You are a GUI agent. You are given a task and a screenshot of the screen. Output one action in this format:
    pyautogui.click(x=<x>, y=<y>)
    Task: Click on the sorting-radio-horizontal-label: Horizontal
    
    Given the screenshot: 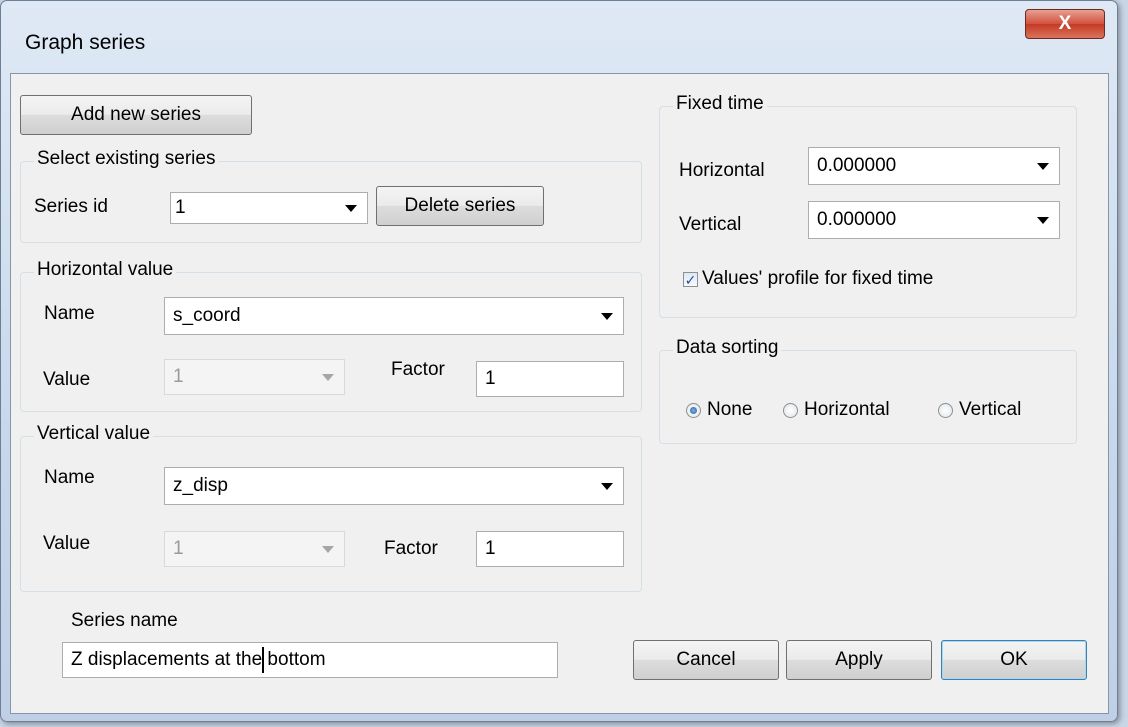 What is the action you would take?
    pyautogui.click(x=847, y=409)
    